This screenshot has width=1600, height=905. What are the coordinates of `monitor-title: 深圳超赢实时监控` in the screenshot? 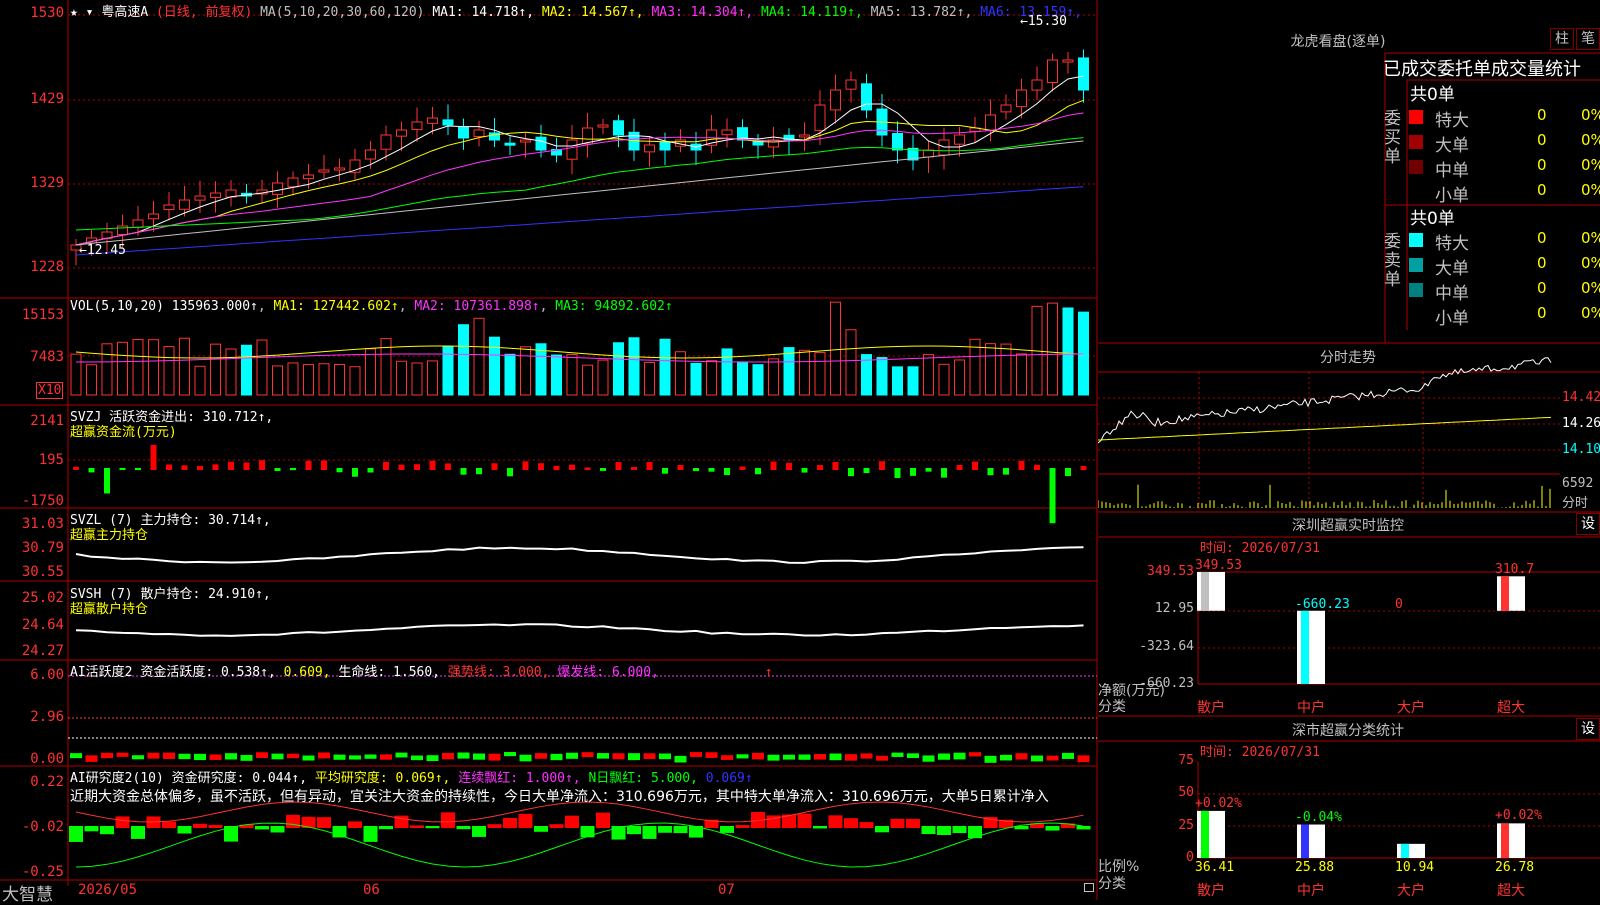 It's located at (1348, 526).